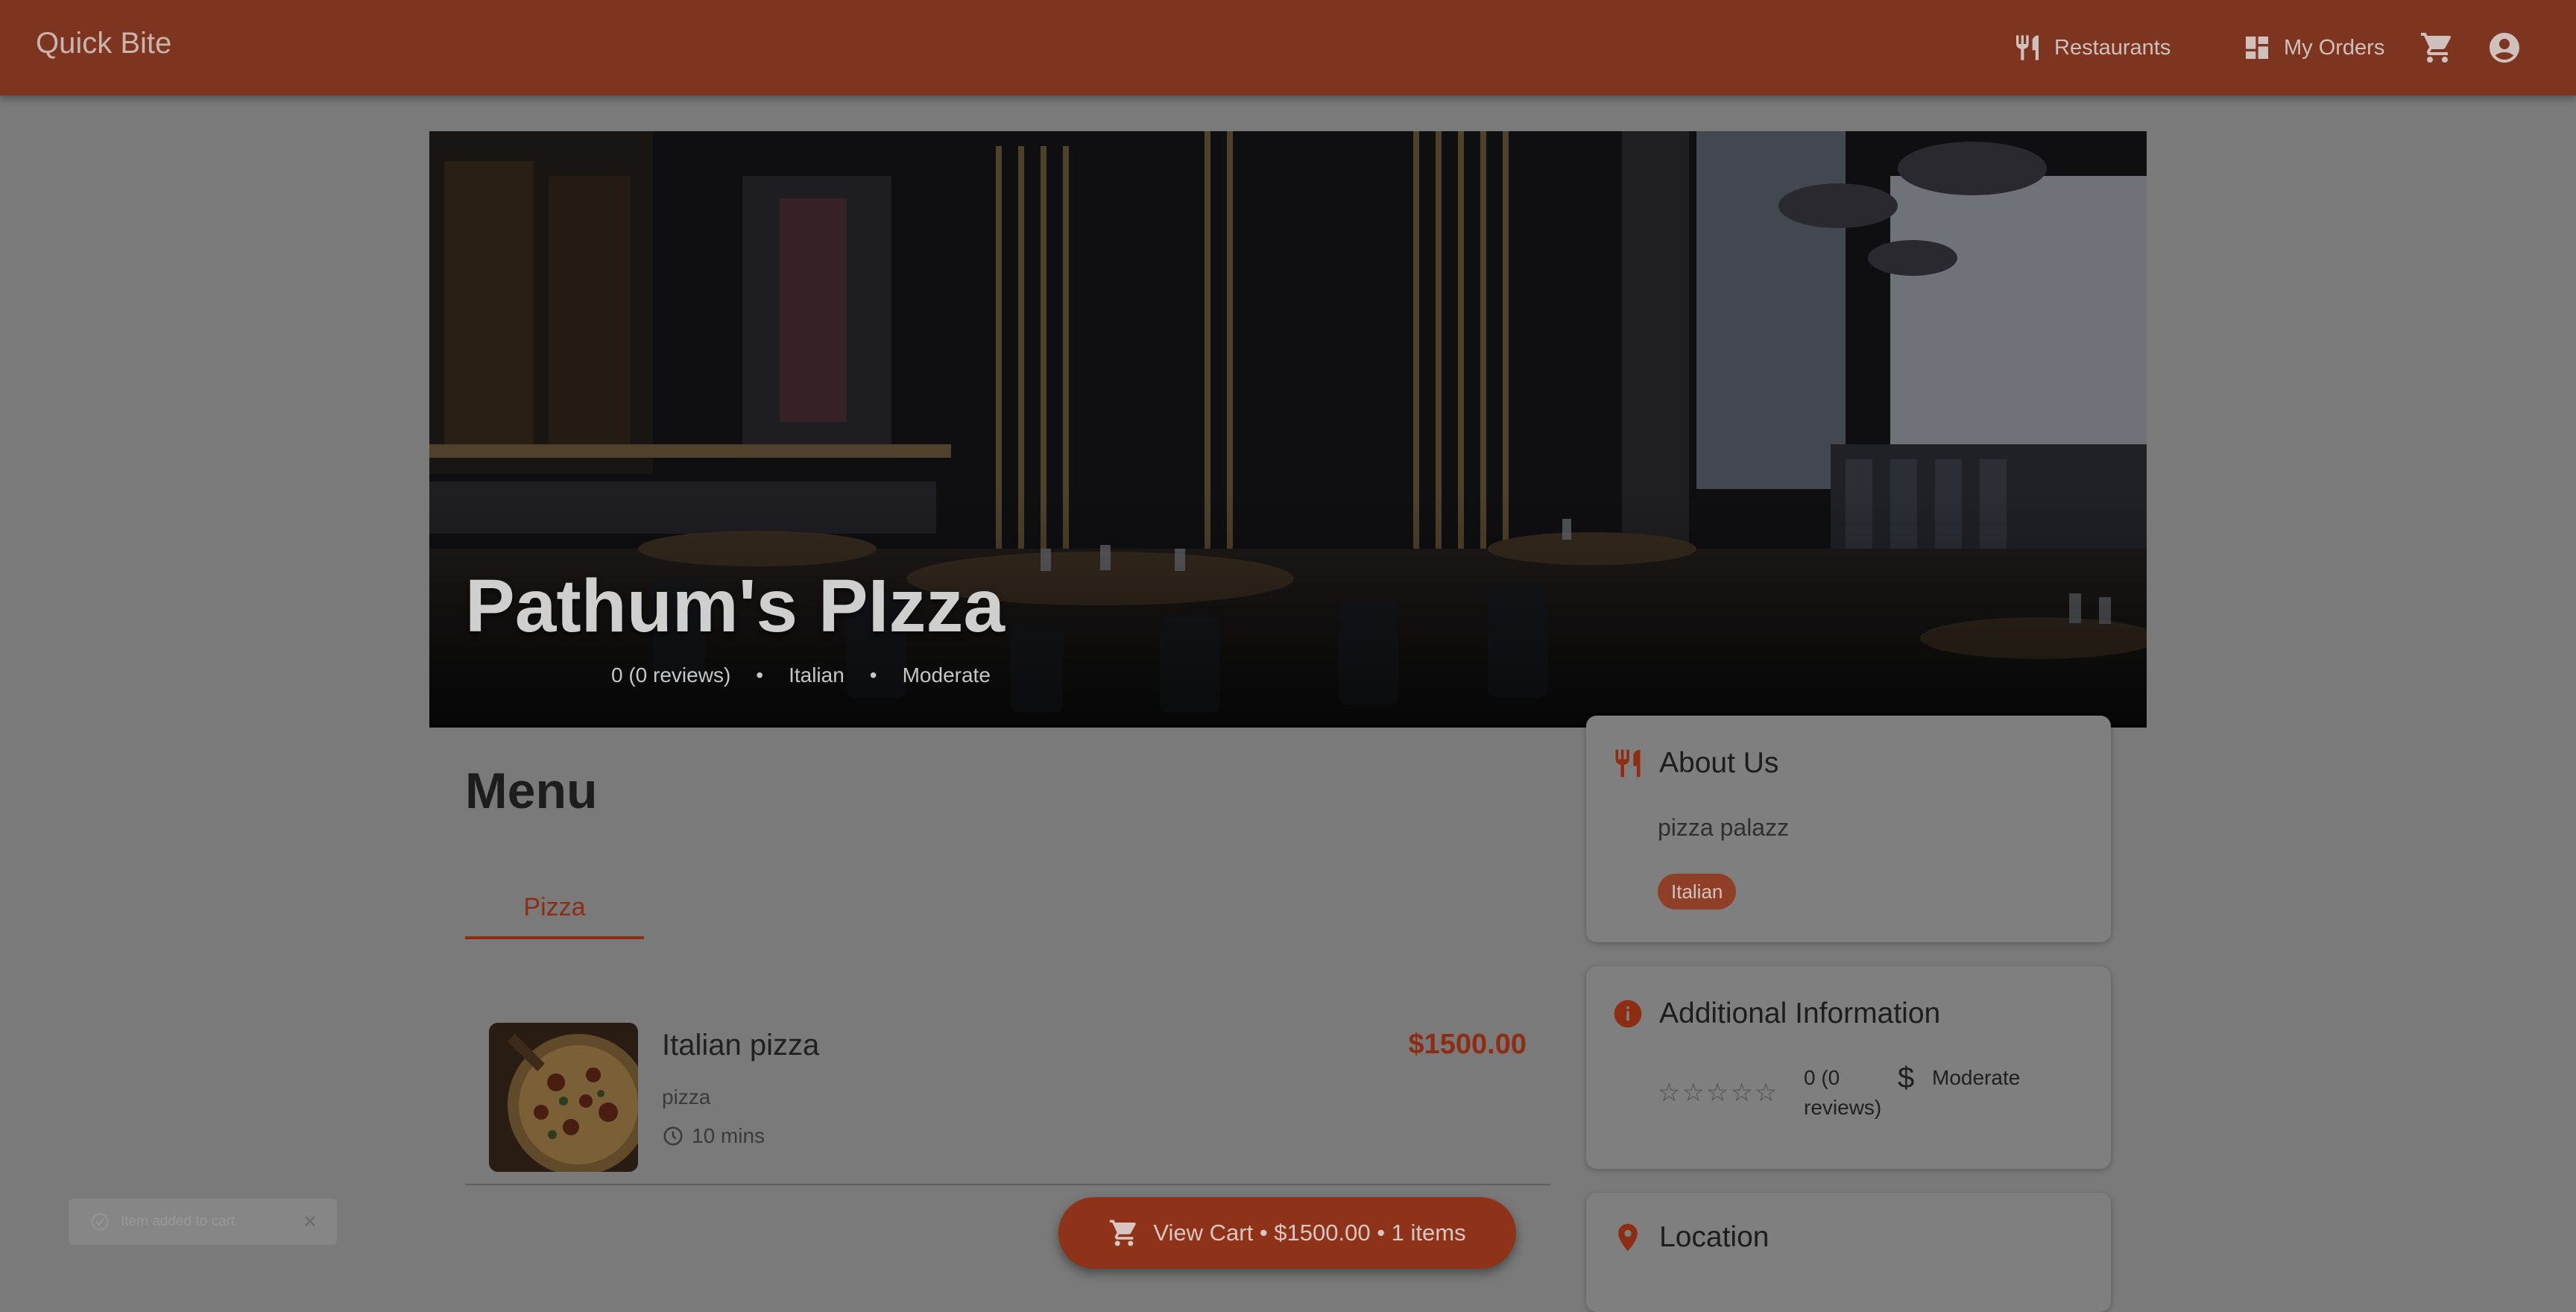 The image size is (2576, 1312). I want to click on about-us-title: About Us, so click(1719, 763).